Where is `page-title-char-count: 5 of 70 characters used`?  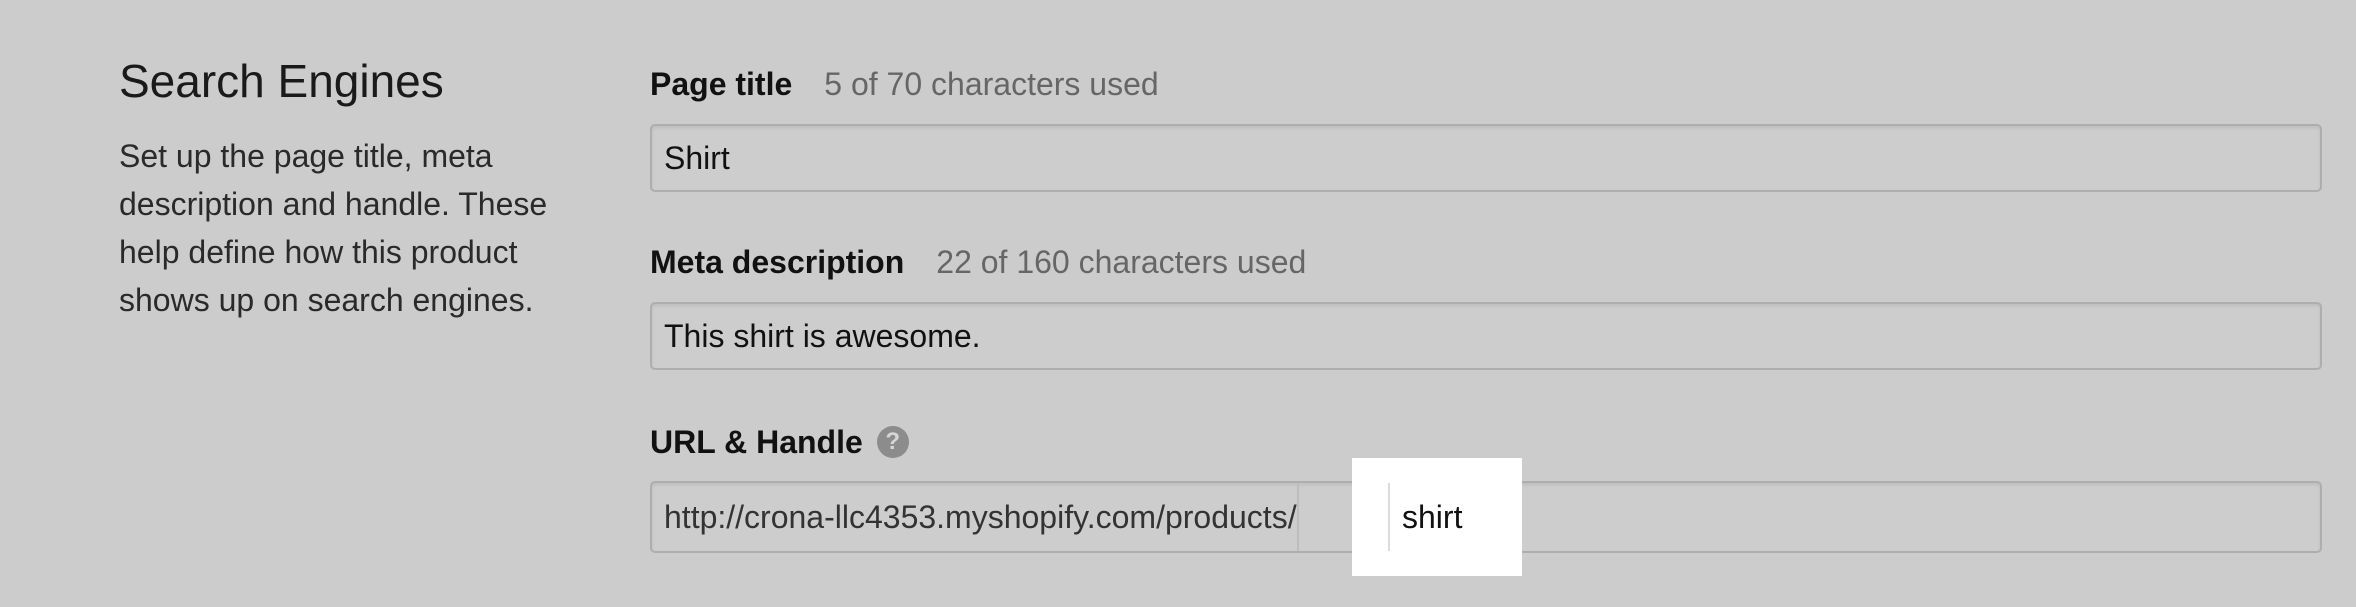 page-title-char-count: 5 of 70 characters used is located at coordinates (991, 83).